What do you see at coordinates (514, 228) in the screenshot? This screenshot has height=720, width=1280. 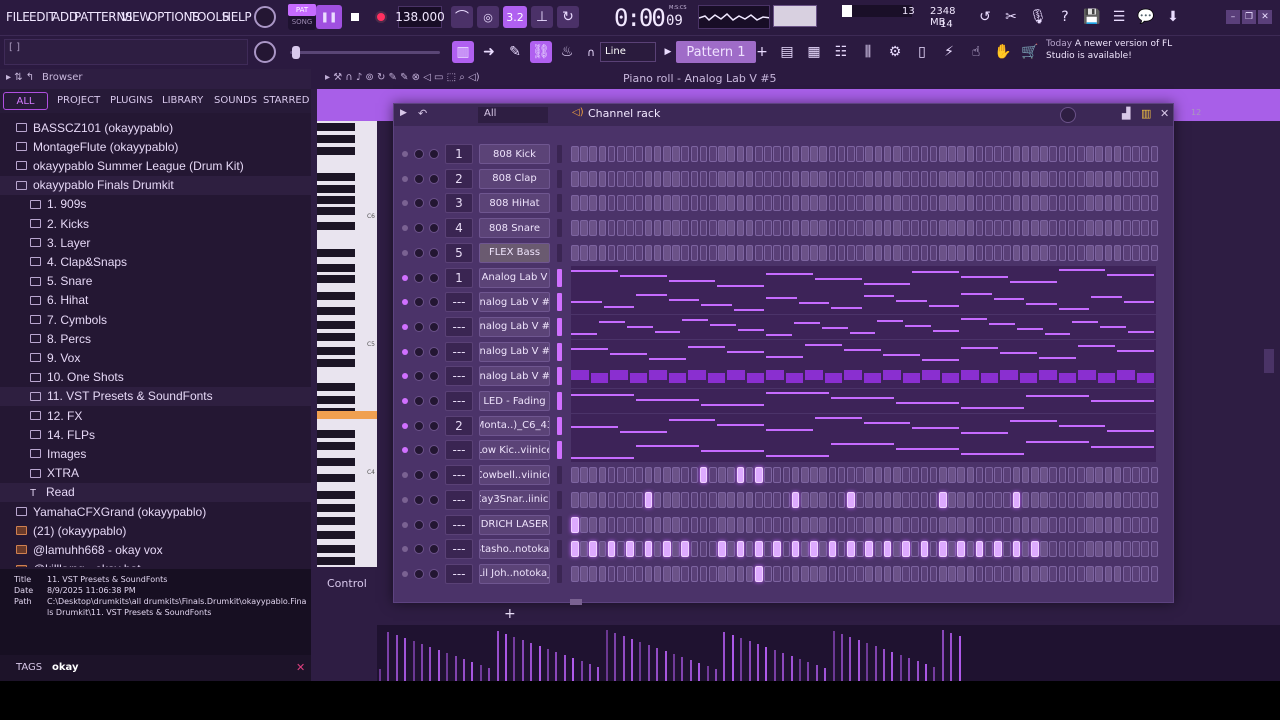 I see `channel-name-button: 808 Snare` at bounding box center [514, 228].